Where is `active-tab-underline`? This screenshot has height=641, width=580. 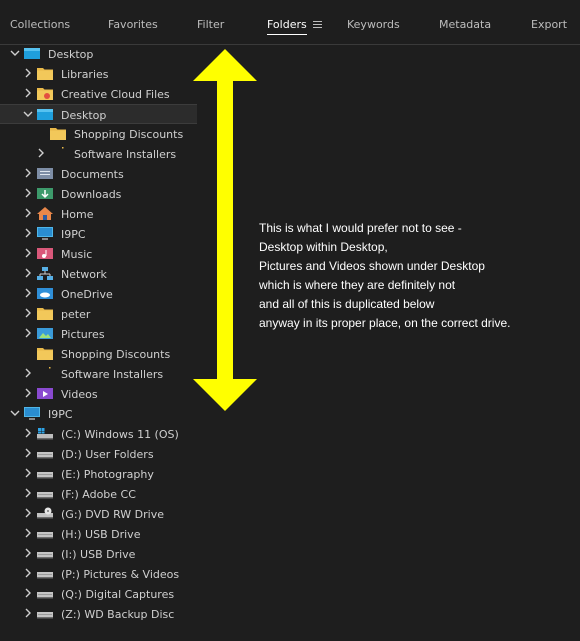 active-tab-underline is located at coordinates (287, 34).